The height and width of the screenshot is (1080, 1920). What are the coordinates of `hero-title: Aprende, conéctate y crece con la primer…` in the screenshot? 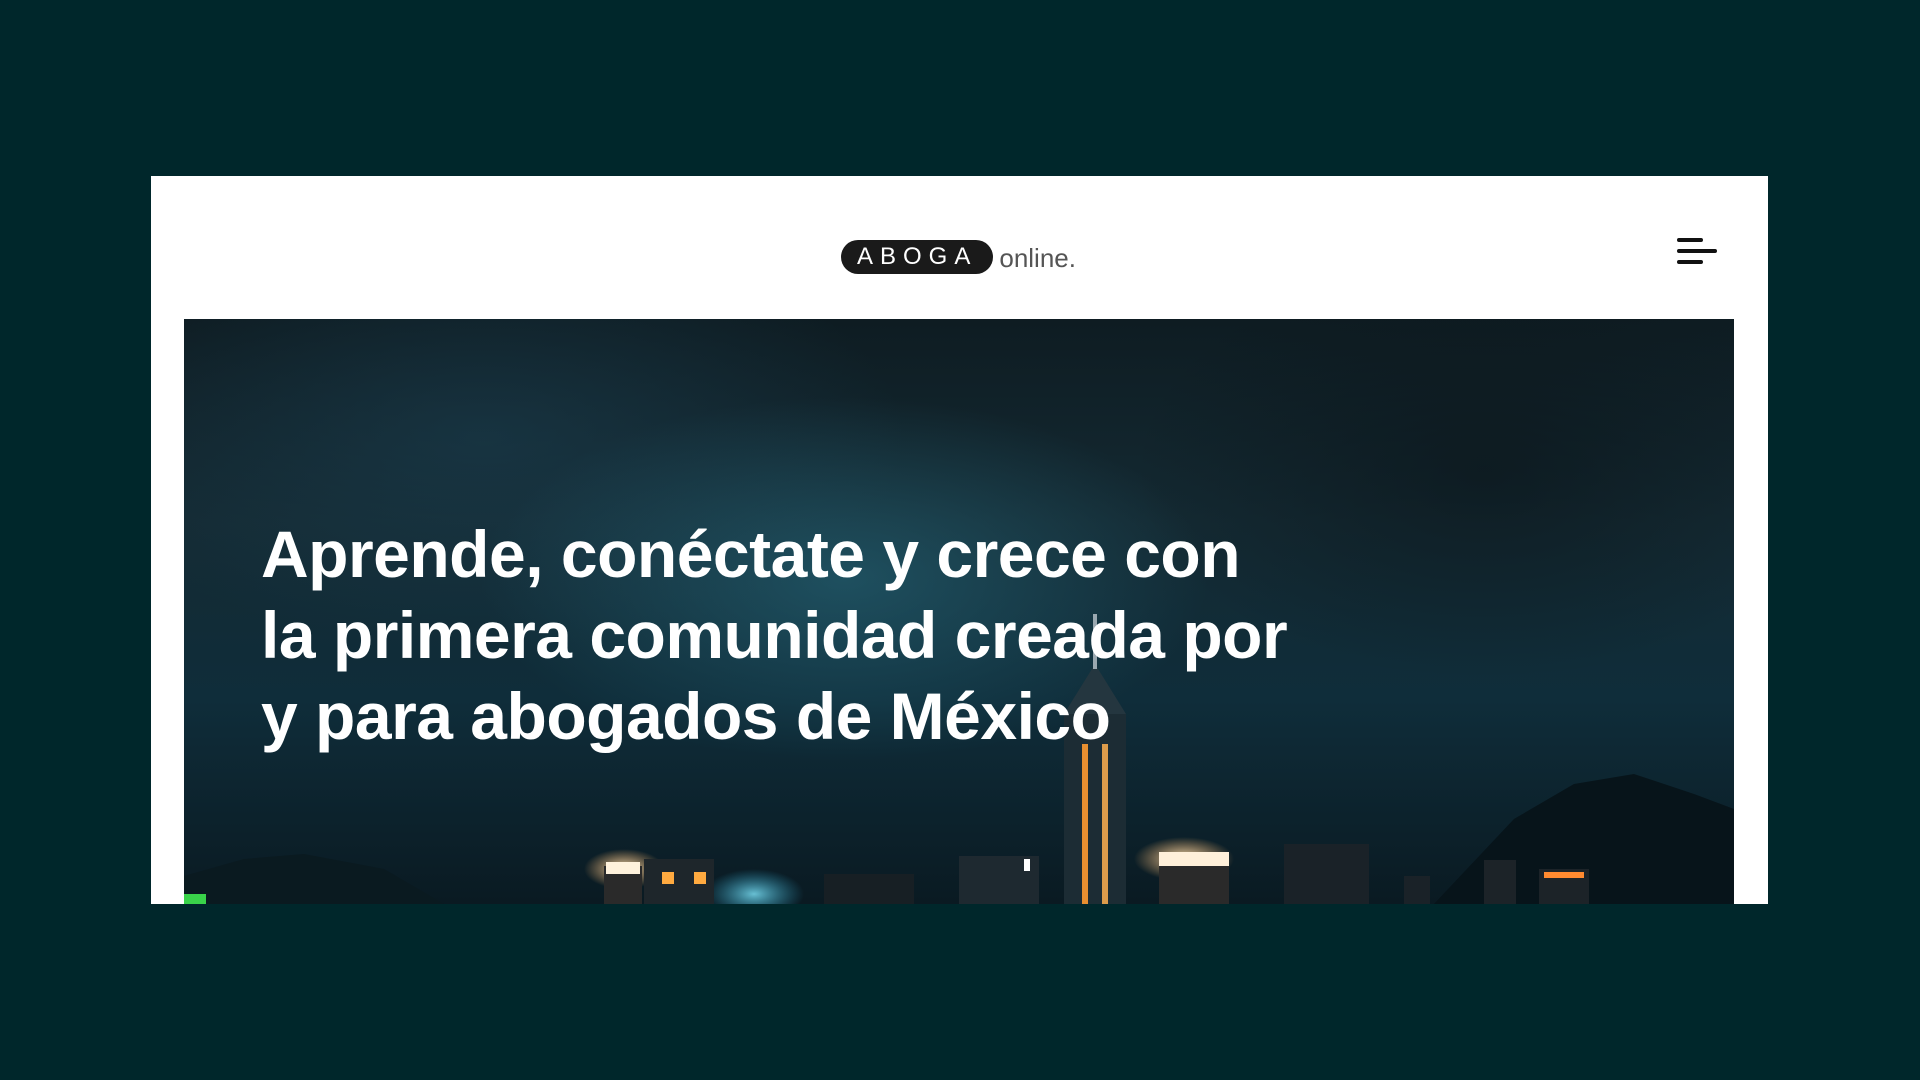 It's located at (774, 635).